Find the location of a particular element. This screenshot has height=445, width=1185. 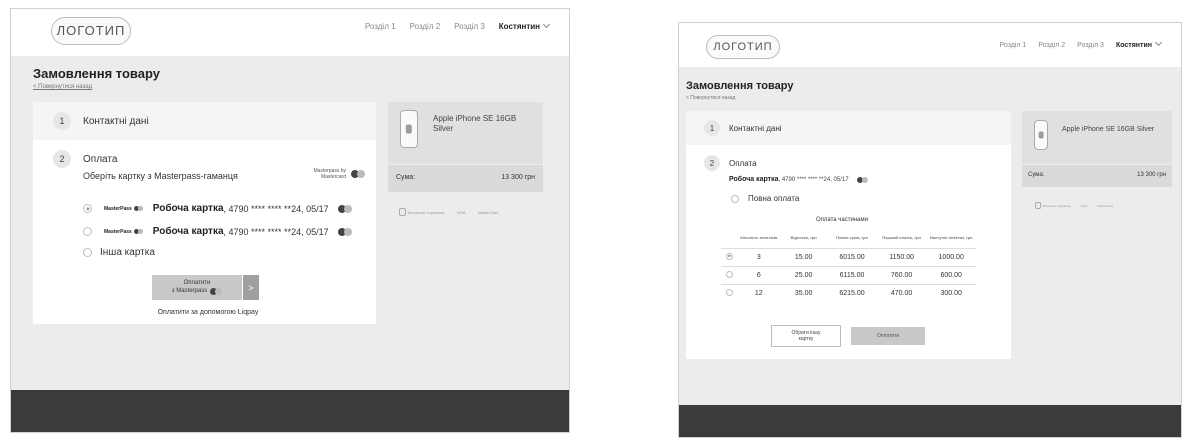

sum-value: 13 300 грн is located at coordinates (518, 177).